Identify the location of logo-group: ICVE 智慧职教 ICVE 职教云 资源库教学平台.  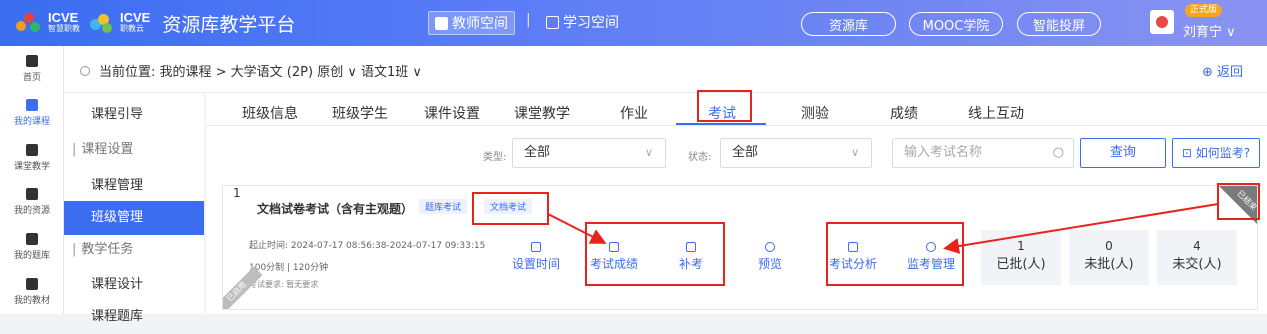
(154, 23).